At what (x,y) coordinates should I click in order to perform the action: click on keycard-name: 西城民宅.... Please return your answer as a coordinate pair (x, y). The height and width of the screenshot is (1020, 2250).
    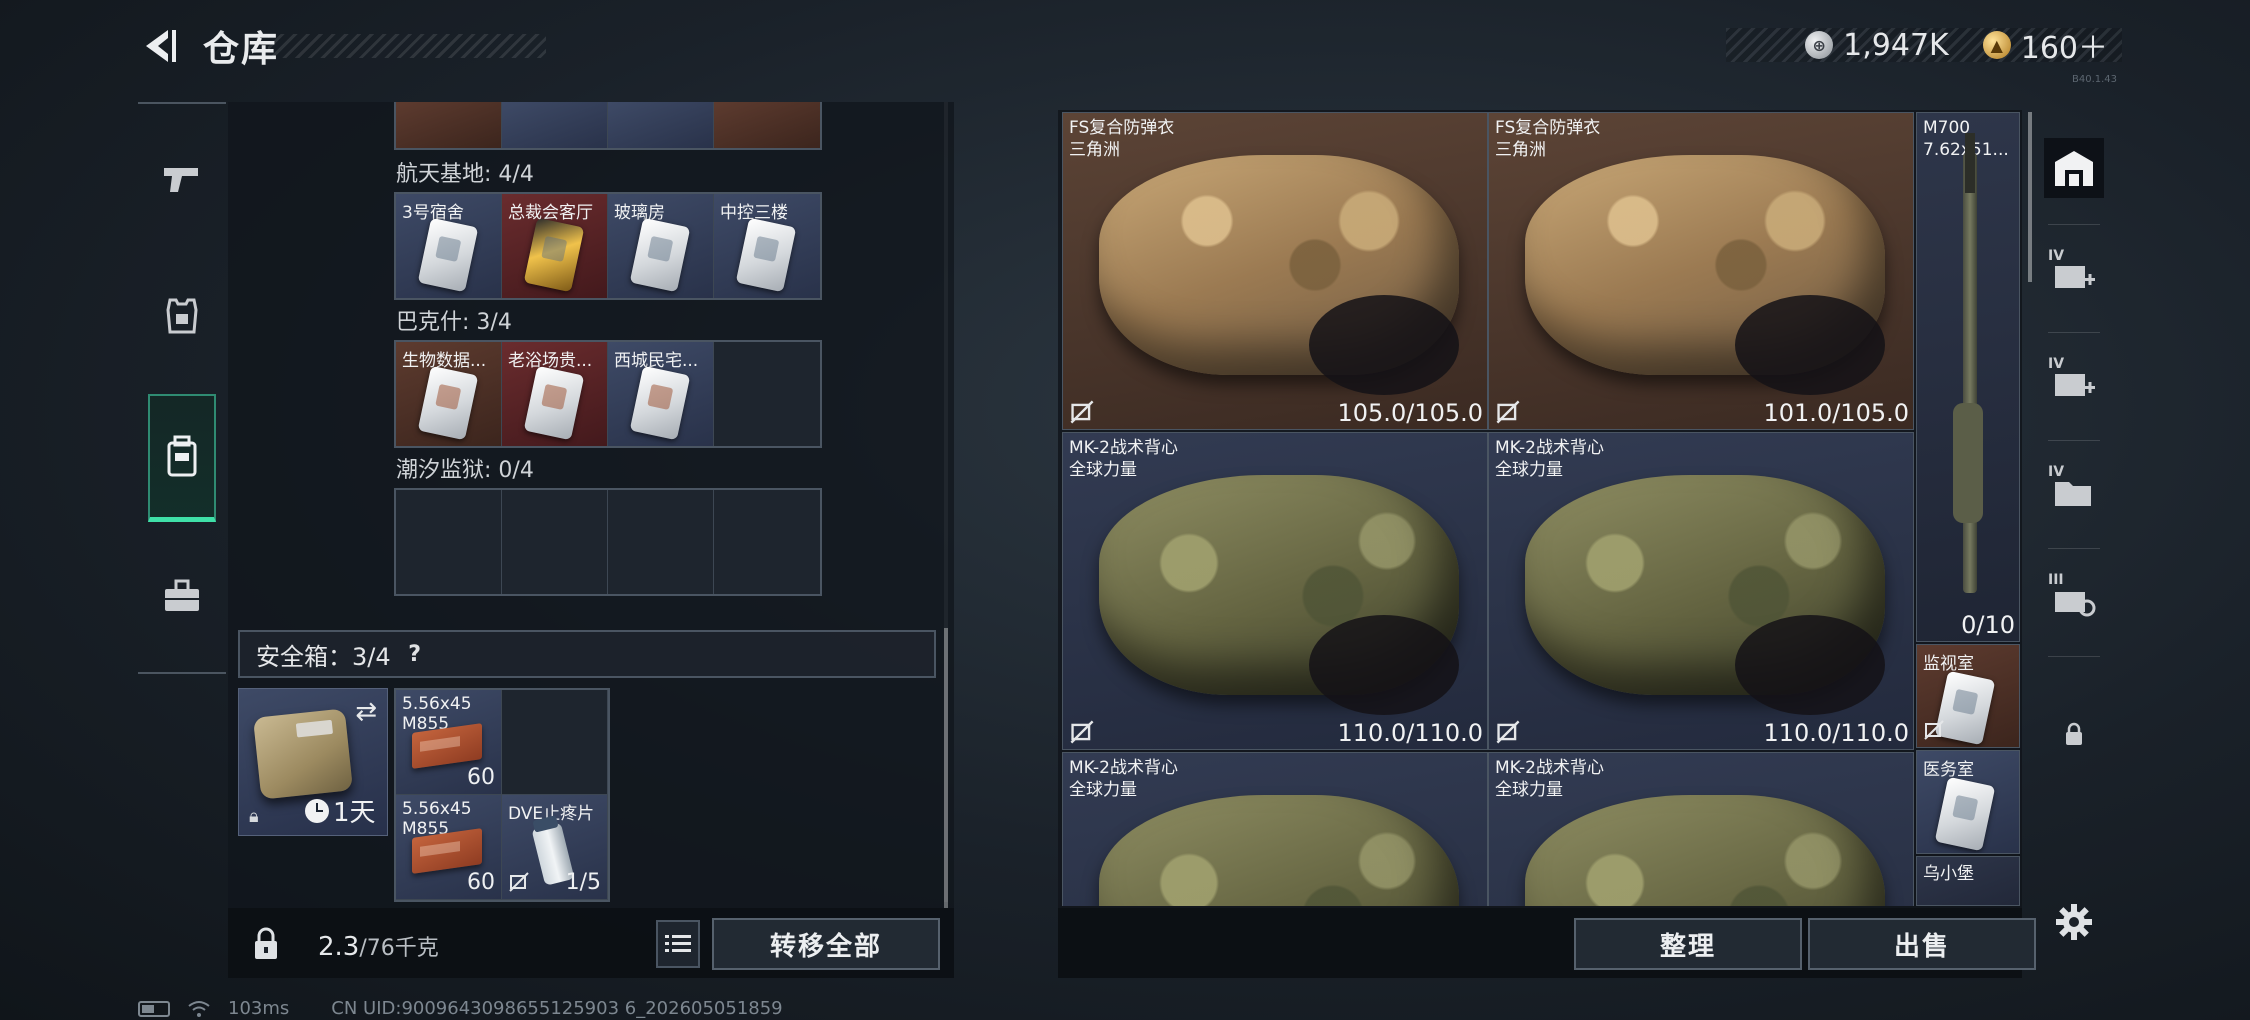
    Looking at the image, I should click on (656, 361).